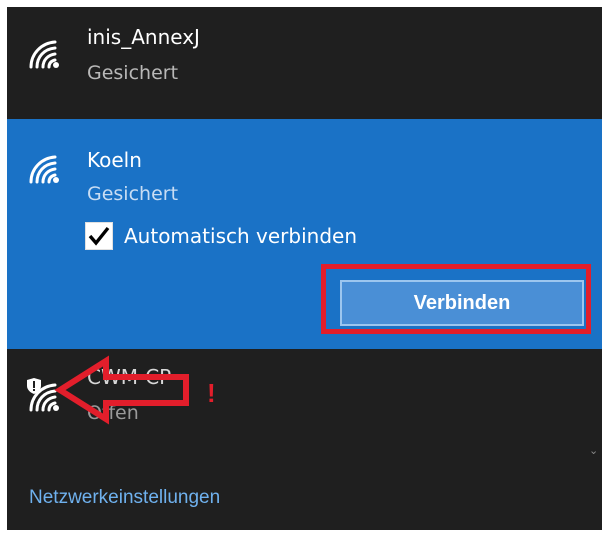 This screenshot has height=537, width=609. Describe the element at coordinates (121, 390) in the screenshot. I see `annotation-arrow-icon` at that location.